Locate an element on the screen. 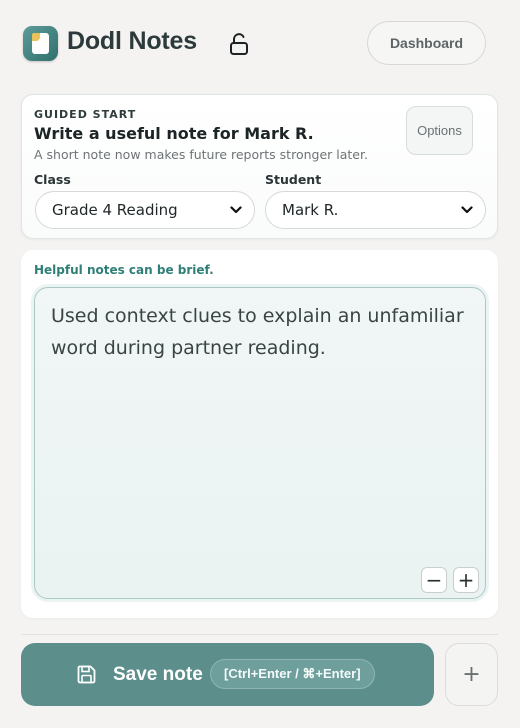  class-select: Grade 4 Reading is located at coordinates (145, 210).